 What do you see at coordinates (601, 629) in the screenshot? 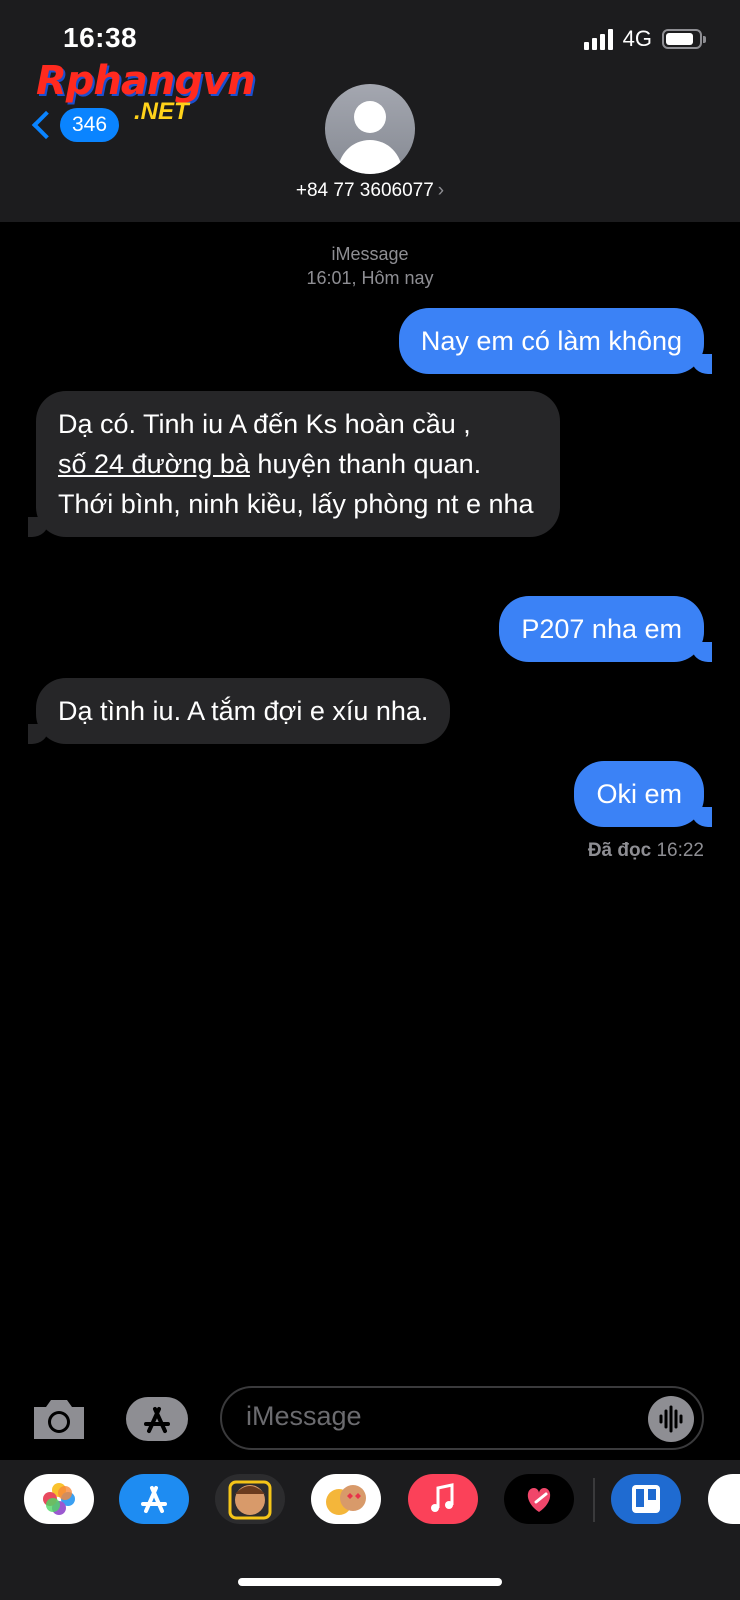
I see `message-text: P207 nha em` at bounding box center [601, 629].